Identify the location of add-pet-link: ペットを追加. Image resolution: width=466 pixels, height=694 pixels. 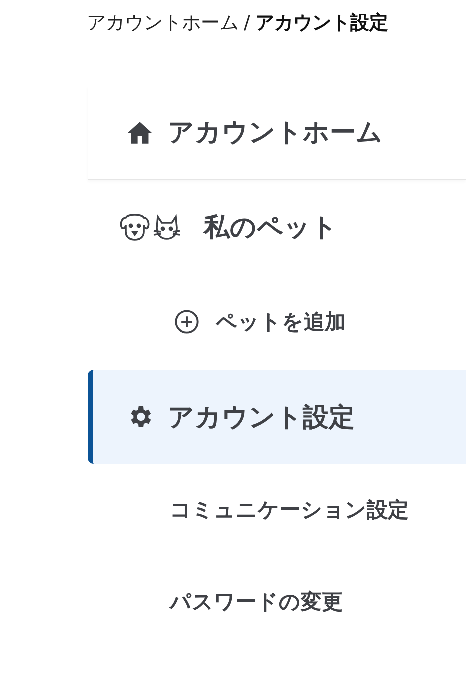
(277, 322).